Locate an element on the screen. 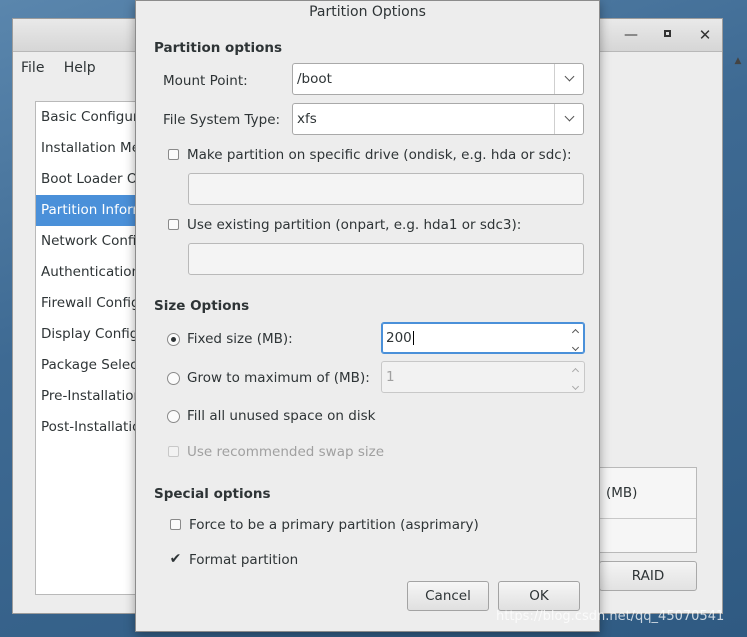 This screenshot has width=747, height=637. special-options-heading: Special options is located at coordinates (212, 494).